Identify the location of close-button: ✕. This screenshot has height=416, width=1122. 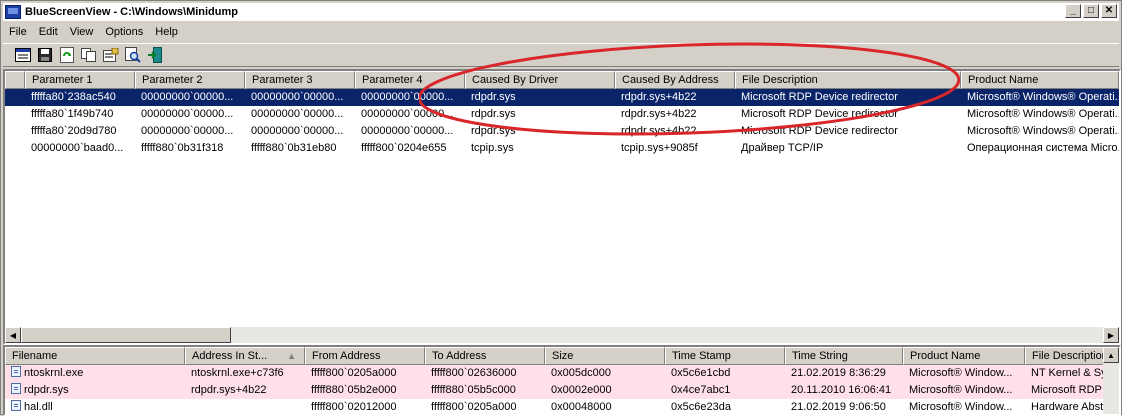
(1109, 11).